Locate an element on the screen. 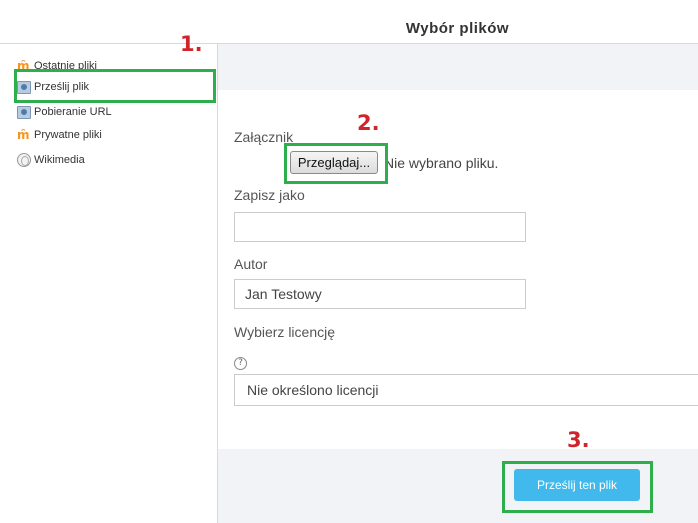 The width and height of the screenshot is (698, 523). sidebar-item-label: Wikimedia is located at coordinates (59, 160).